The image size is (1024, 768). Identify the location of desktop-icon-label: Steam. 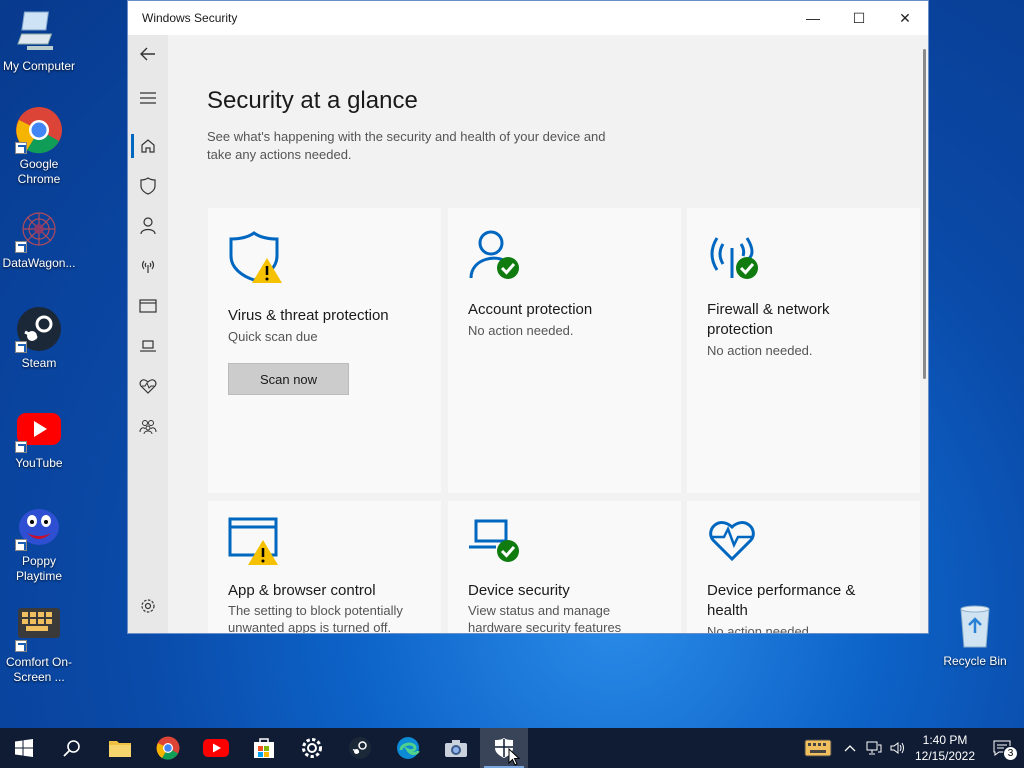
(39, 363).